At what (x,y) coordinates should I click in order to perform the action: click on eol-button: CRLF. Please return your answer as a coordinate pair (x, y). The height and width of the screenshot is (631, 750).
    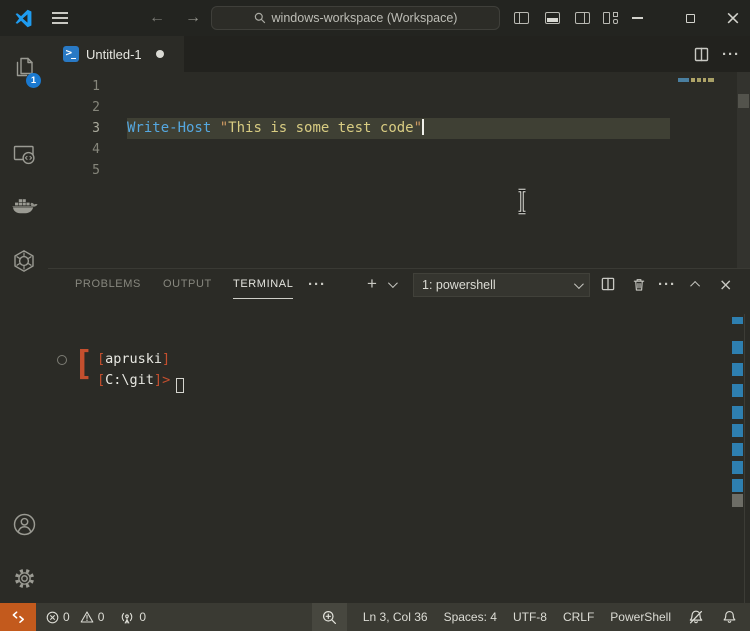
    Looking at the image, I should click on (578, 617).